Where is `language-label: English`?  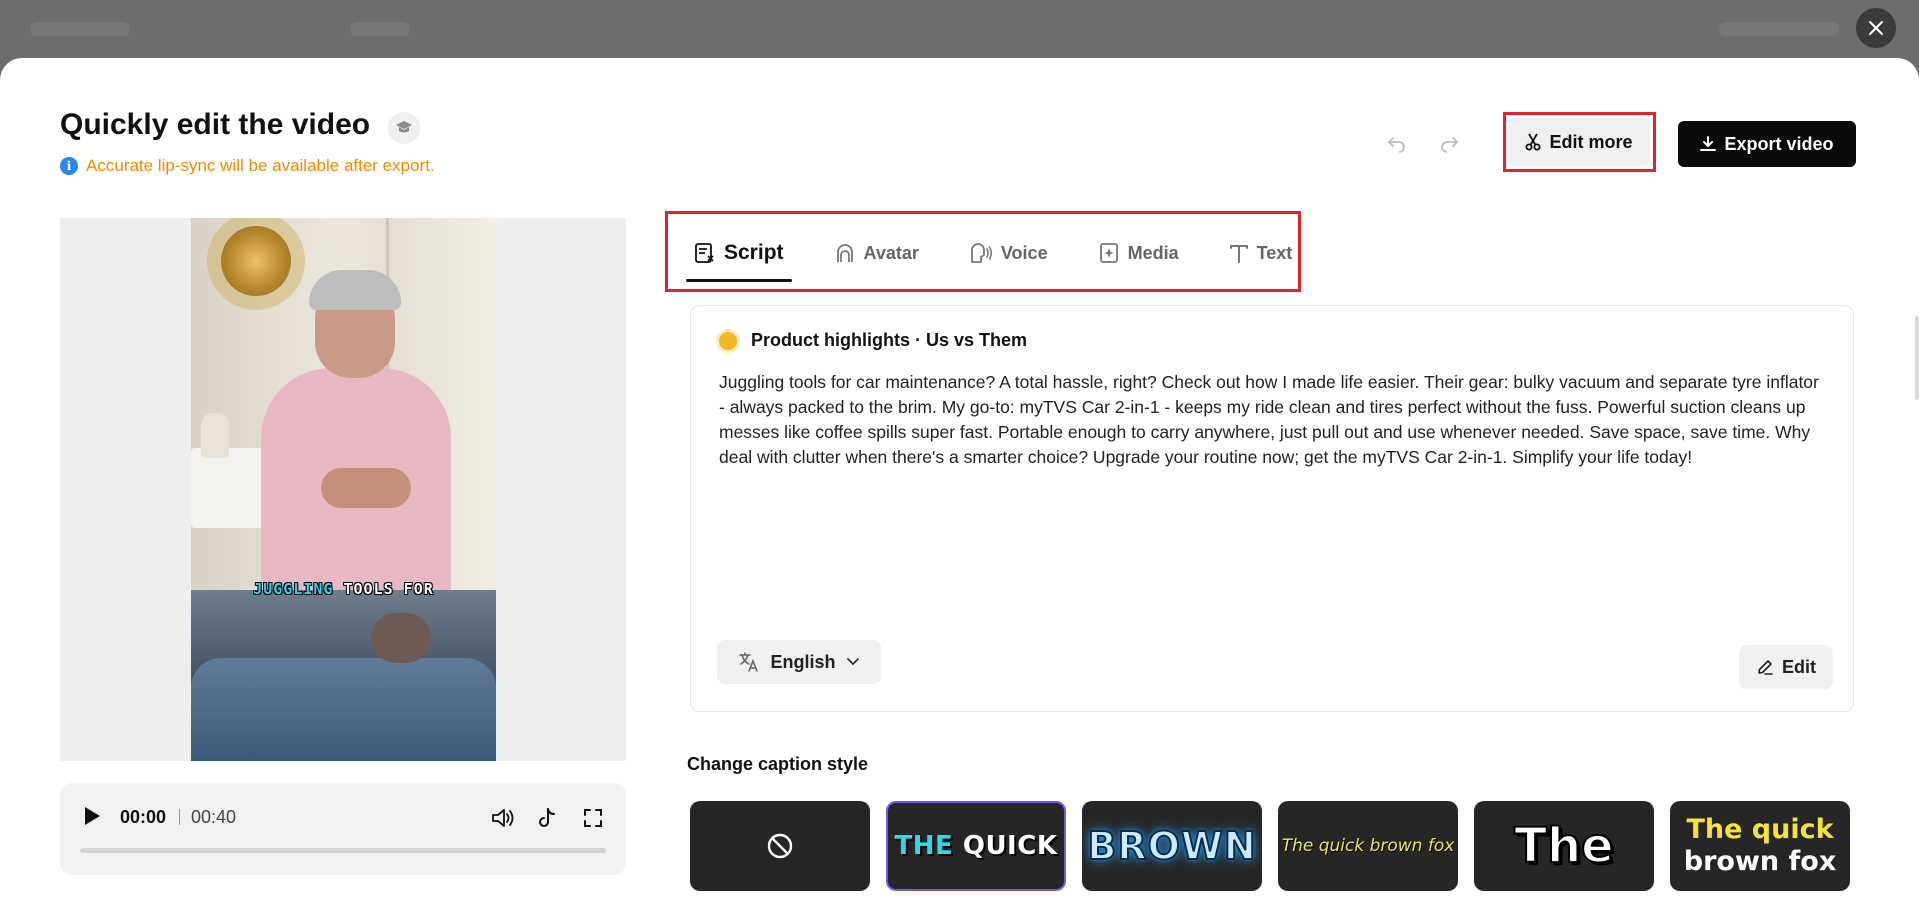 language-label: English is located at coordinates (803, 661).